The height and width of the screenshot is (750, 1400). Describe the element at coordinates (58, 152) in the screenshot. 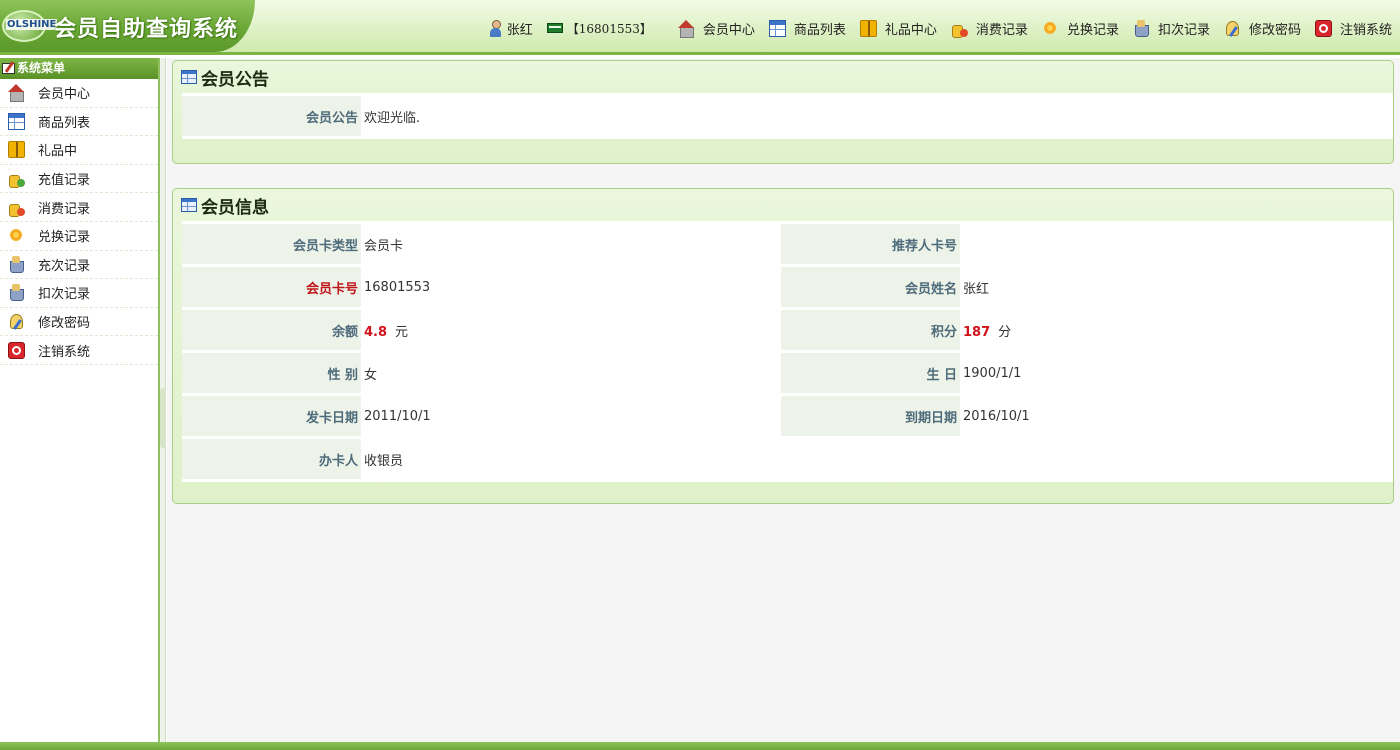

I see `sidebar-item-label: 礼品中` at that location.